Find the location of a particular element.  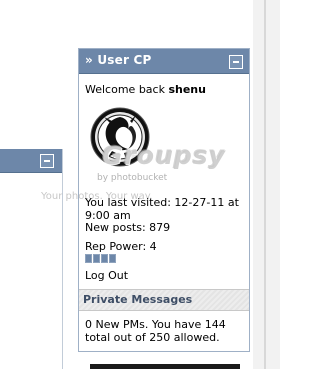

welcome-text: Welcome back shenu is located at coordinates (145, 89).